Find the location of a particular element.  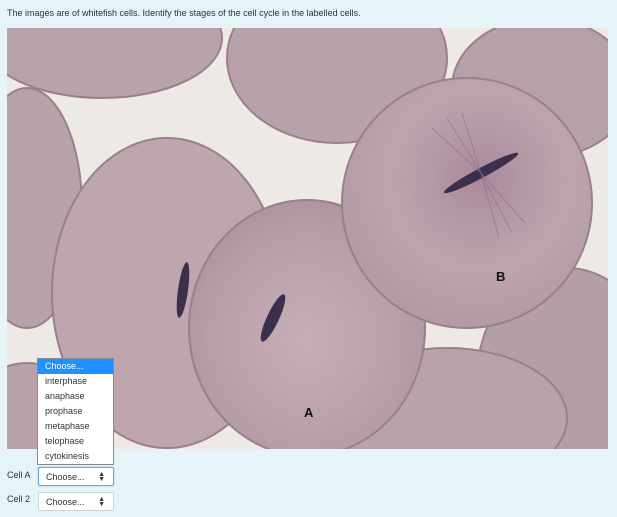

cell-label-b: B is located at coordinates (500, 276).